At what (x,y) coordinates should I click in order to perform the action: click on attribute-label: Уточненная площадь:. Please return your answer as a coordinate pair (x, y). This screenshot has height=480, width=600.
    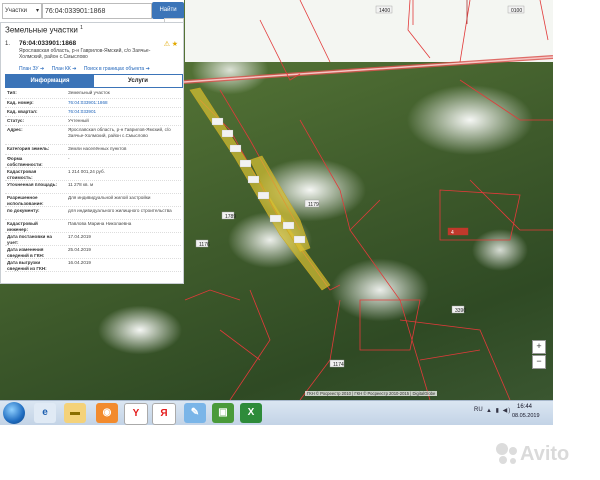
    Looking at the image, I should click on (32, 184).